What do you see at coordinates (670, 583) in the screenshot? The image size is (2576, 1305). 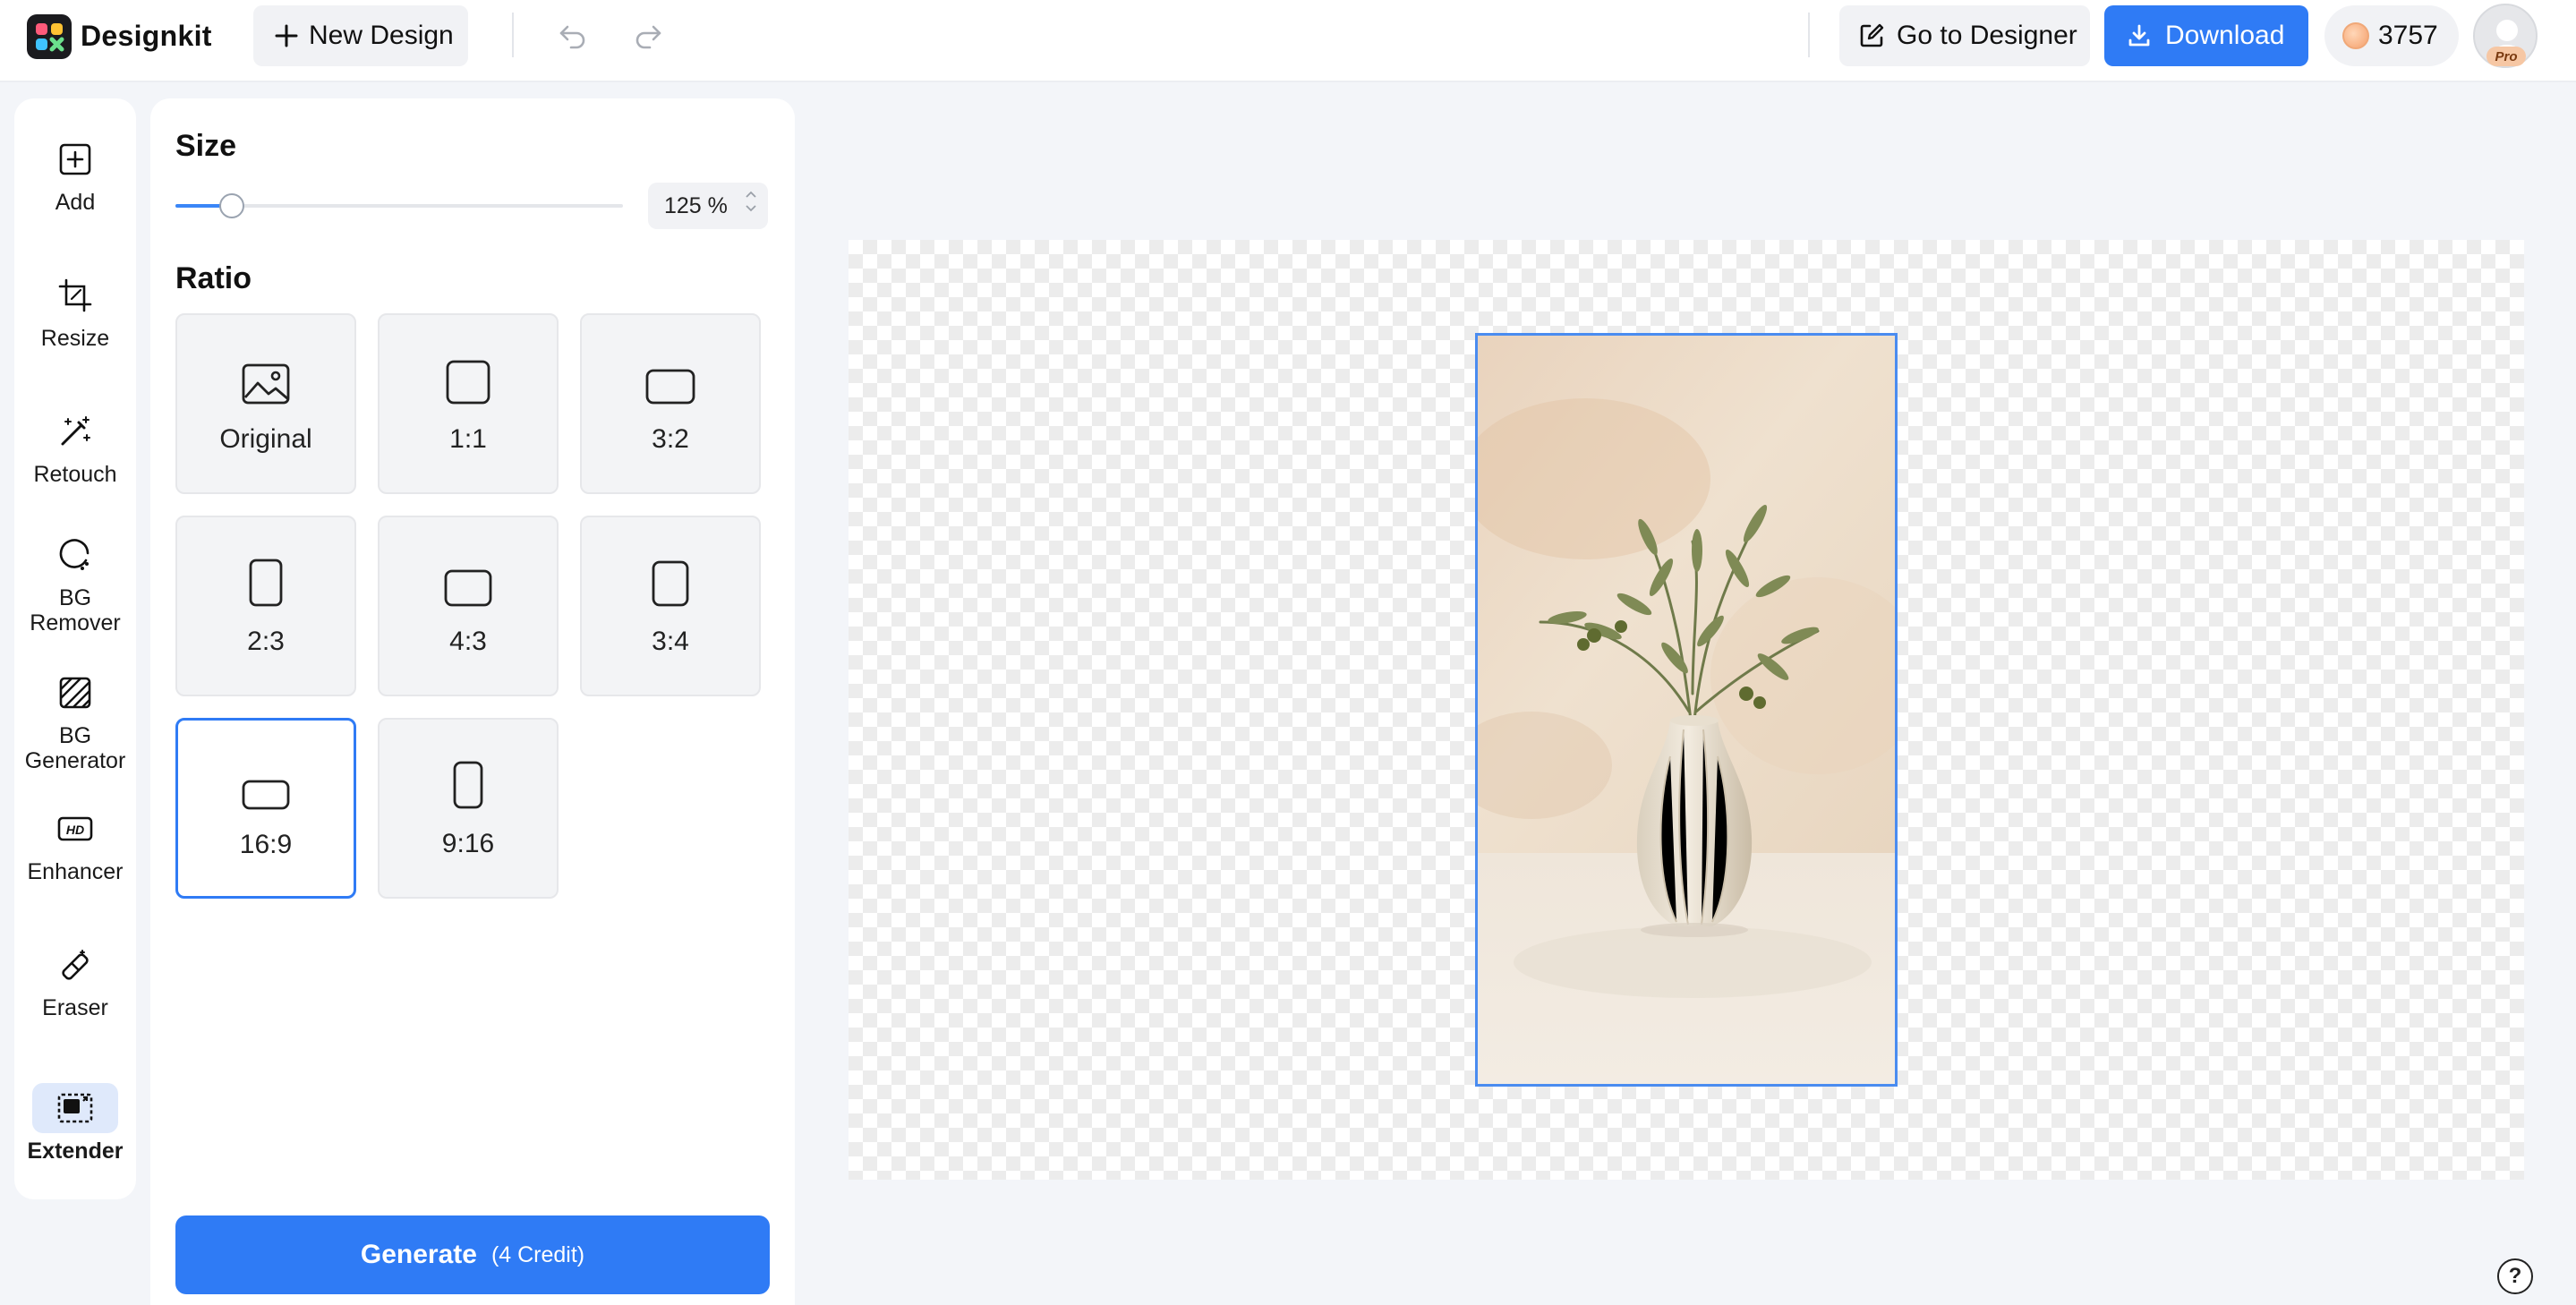 I see `ratio-3-4-icon` at bounding box center [670, 583].